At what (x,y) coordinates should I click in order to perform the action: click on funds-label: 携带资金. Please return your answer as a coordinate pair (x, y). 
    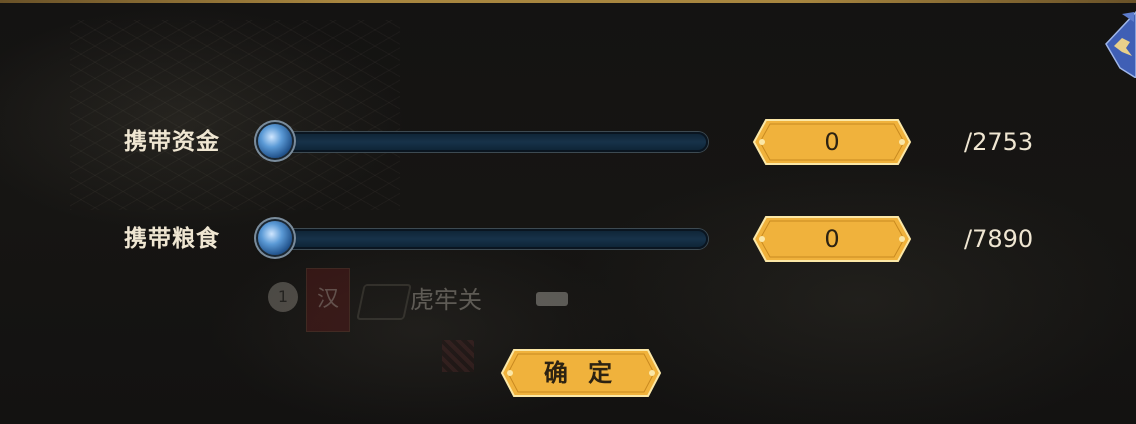
    Looking at the image, I should click on (172, 142).